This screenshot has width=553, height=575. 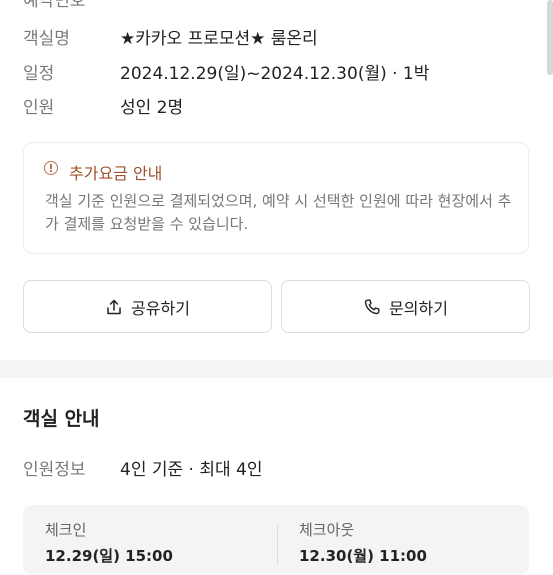 What do you see at coordinates (372, 306) in the screenshot?
I see `phone-icon` at bounding box center [372, 306].